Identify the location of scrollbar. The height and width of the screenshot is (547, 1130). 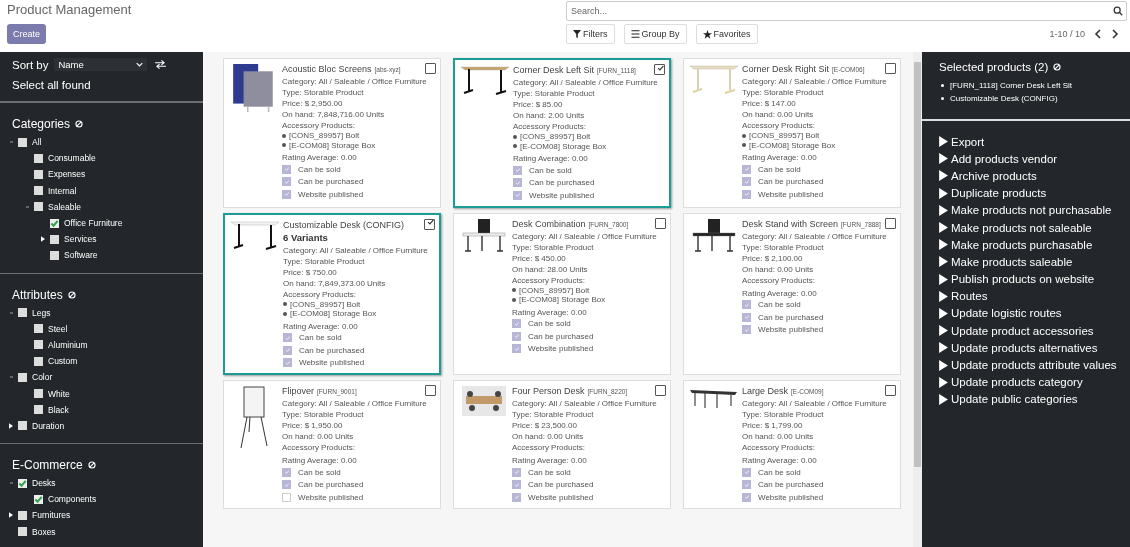
(917, 299).